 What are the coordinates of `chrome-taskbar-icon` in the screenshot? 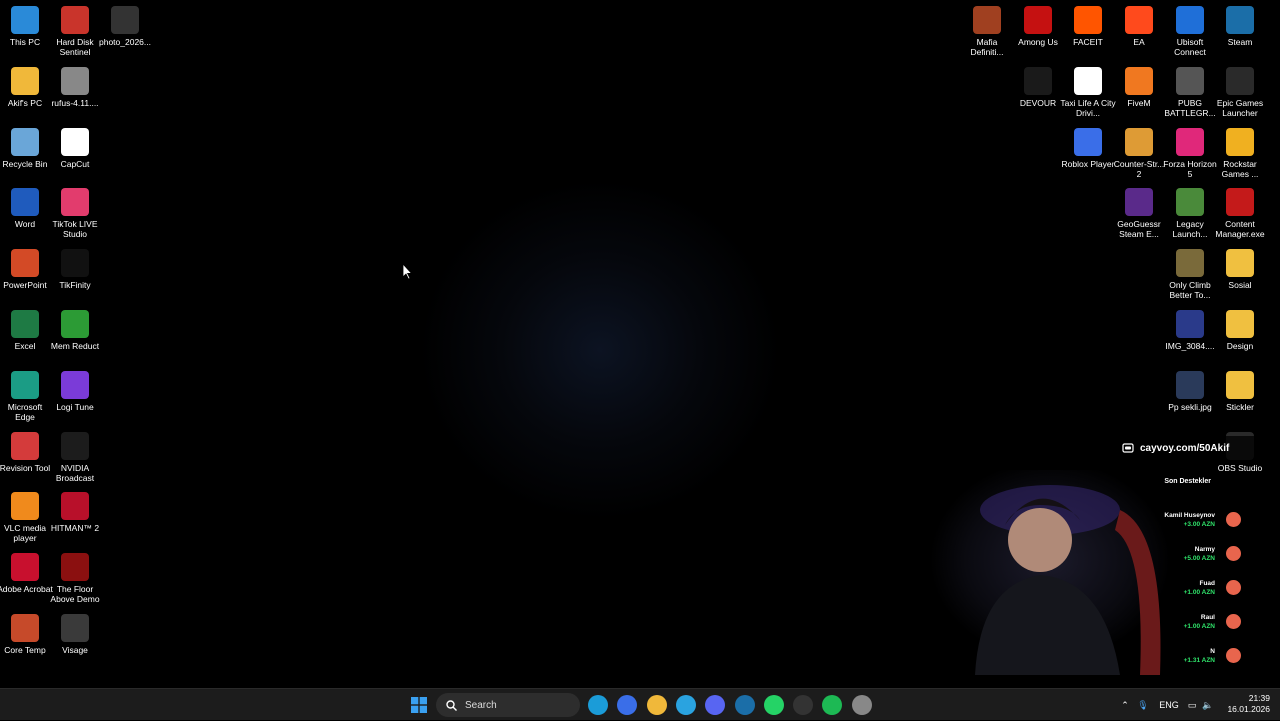 It's located at (861, 705).